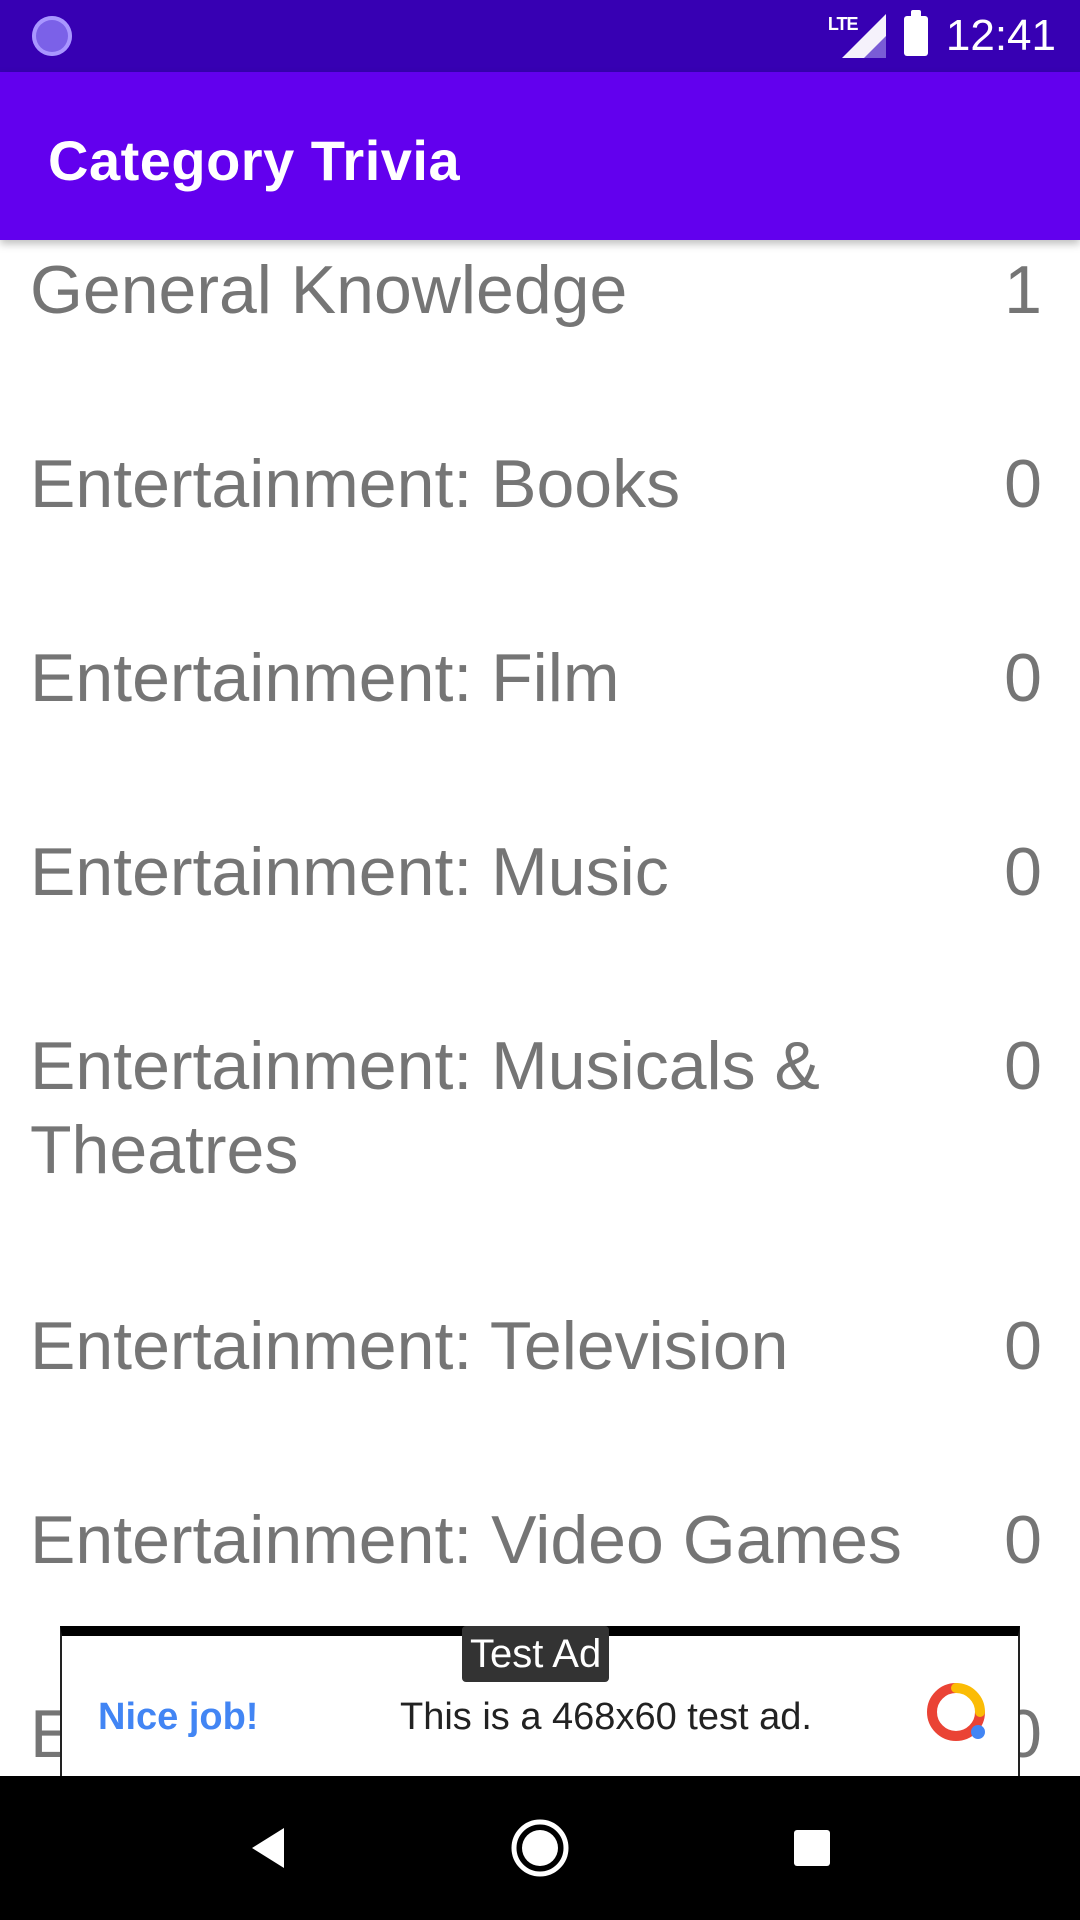 The image size is (1080, 1920). I want to click on category-name: General Knowledge, so click(329, 290).